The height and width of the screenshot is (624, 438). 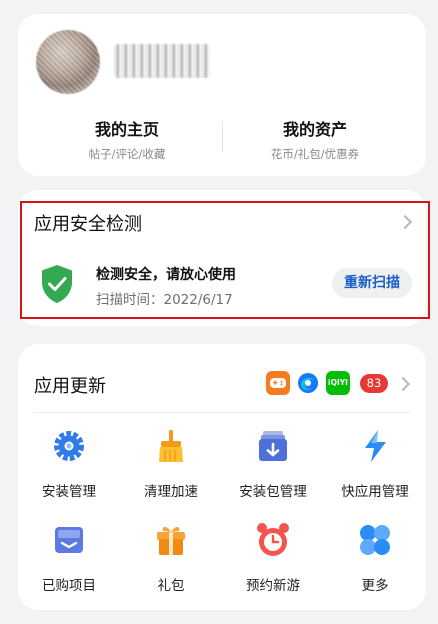 I want to click on iqiyi-app-icon: iQIYI, so click(x=338, y=383).